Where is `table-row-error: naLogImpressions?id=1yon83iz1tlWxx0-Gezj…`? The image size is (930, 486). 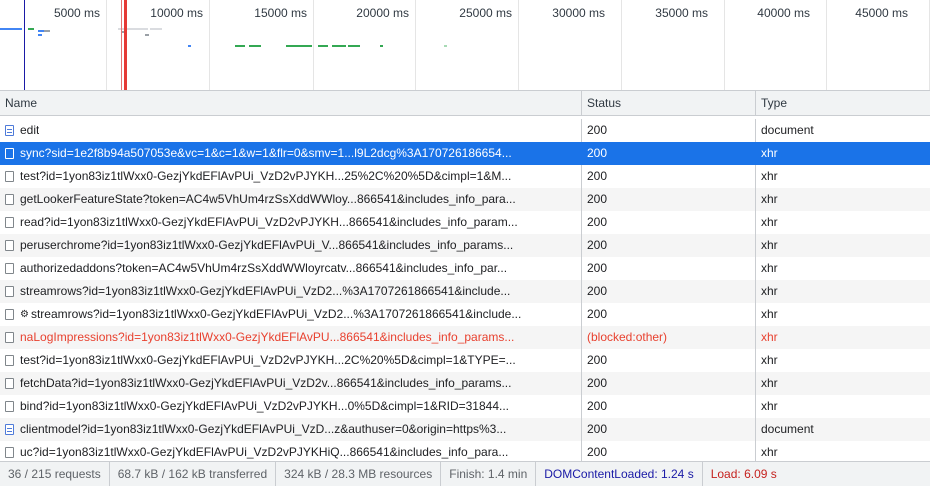 table-row-error: naLogImpressions?id=1yon83iz1tlWxx0-Gezj… is located at coordinates (465, 337).